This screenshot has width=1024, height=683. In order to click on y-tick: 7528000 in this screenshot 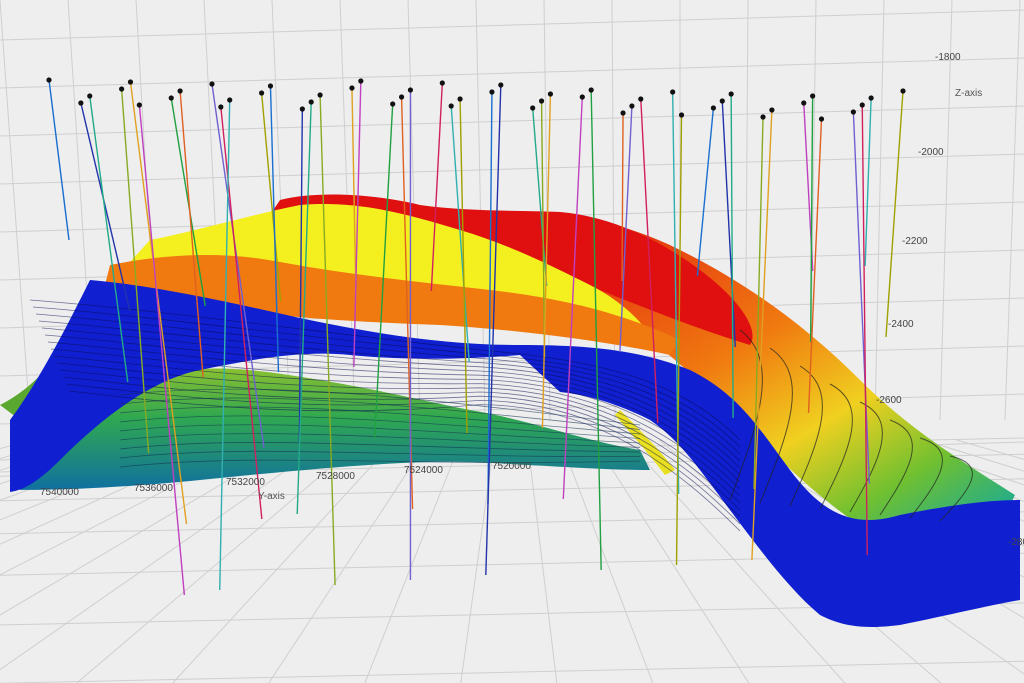, I will do `click(335, 476)`.